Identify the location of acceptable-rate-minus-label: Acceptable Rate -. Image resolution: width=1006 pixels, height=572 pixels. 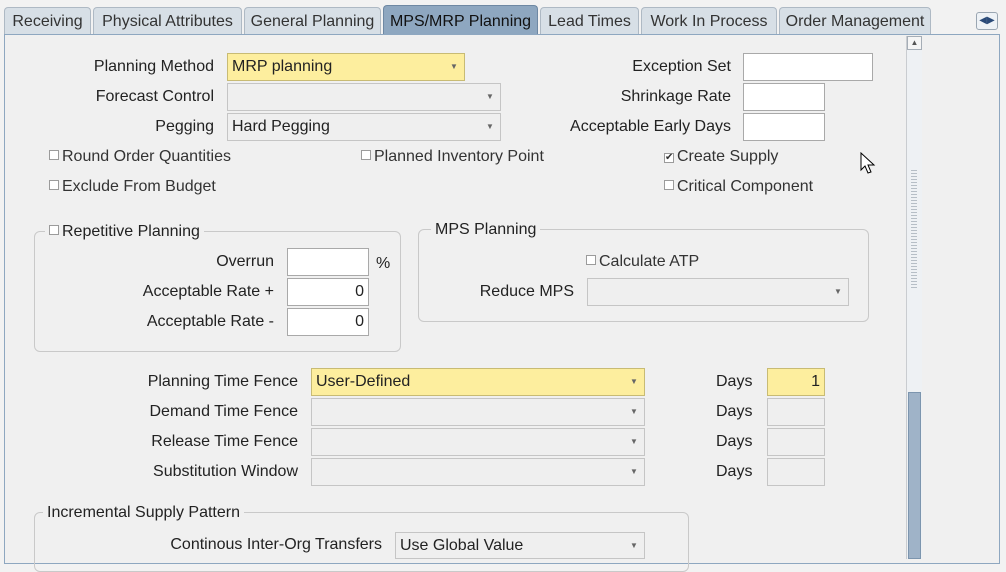
(210, 321).